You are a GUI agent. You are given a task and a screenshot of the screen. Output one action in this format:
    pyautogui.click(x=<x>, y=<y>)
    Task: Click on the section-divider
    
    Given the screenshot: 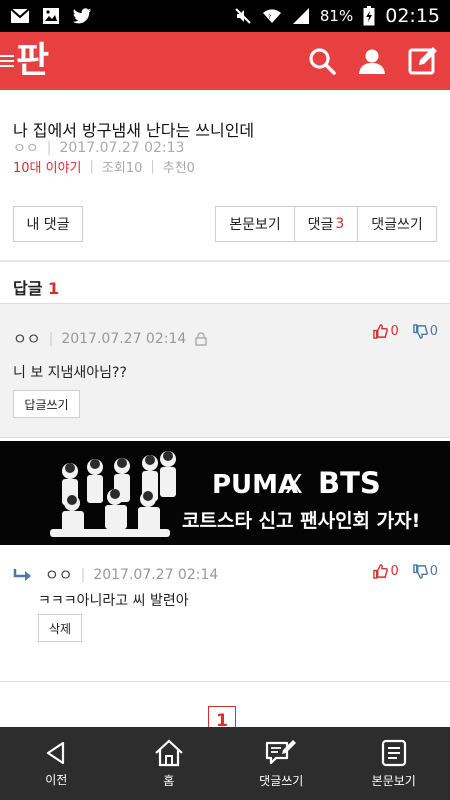 What is the action you would take?
    pyautogui.click(x=225, y=261)
    